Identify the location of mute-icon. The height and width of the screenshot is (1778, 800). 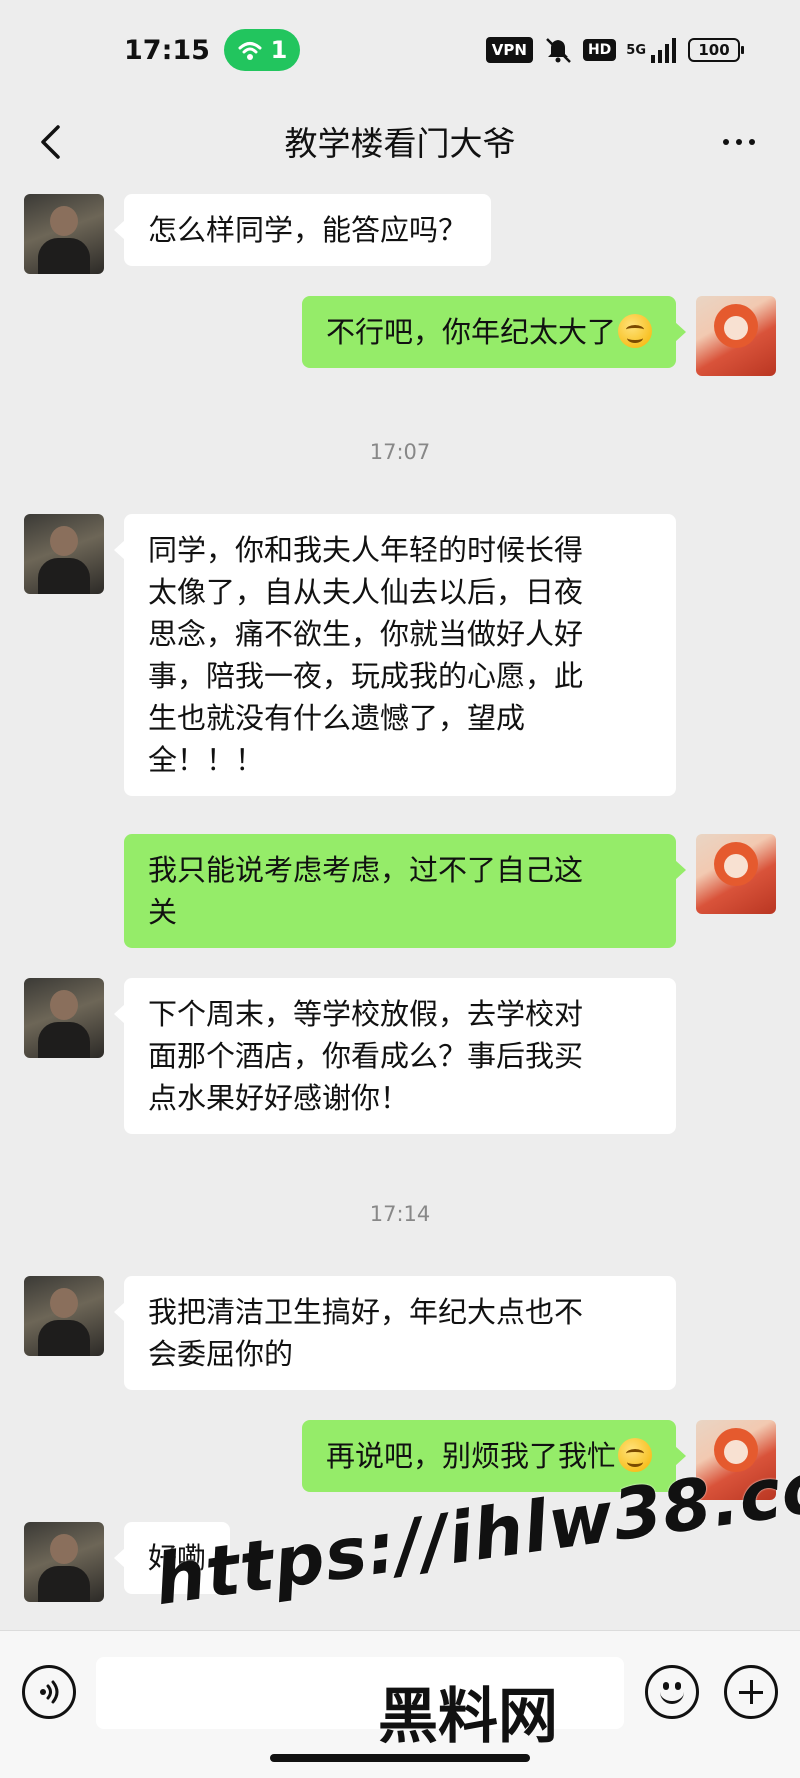
(558, 50).